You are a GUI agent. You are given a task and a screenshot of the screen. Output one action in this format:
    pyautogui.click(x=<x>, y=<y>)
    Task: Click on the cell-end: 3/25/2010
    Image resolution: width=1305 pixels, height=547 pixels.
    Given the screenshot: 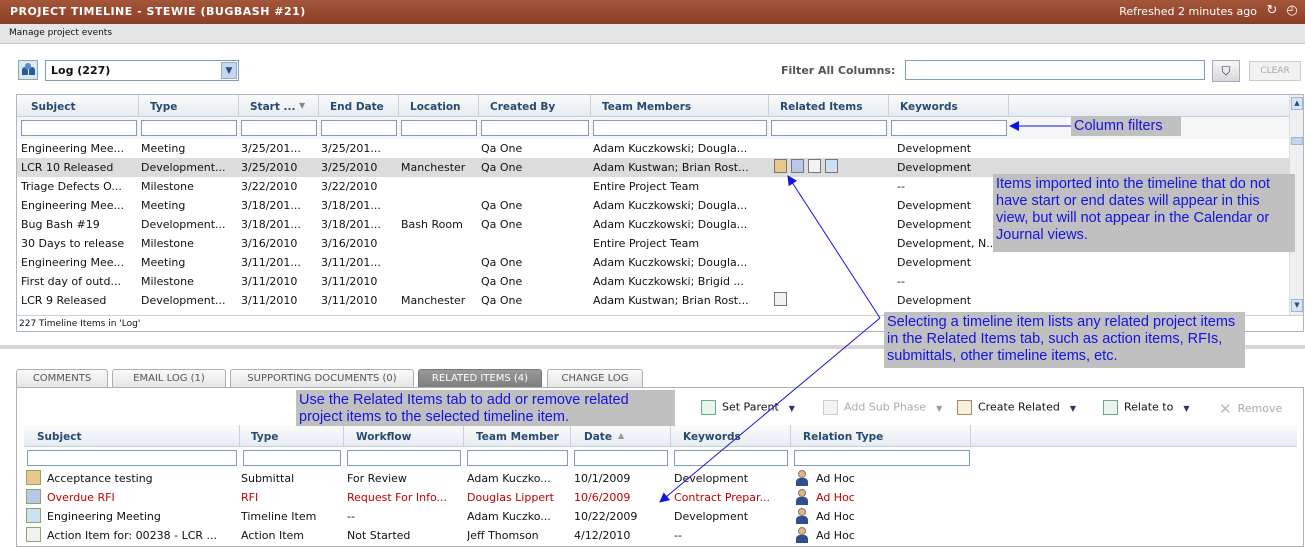 What is the action you would take?
    pyautogui.click(x=349, y=167)
    